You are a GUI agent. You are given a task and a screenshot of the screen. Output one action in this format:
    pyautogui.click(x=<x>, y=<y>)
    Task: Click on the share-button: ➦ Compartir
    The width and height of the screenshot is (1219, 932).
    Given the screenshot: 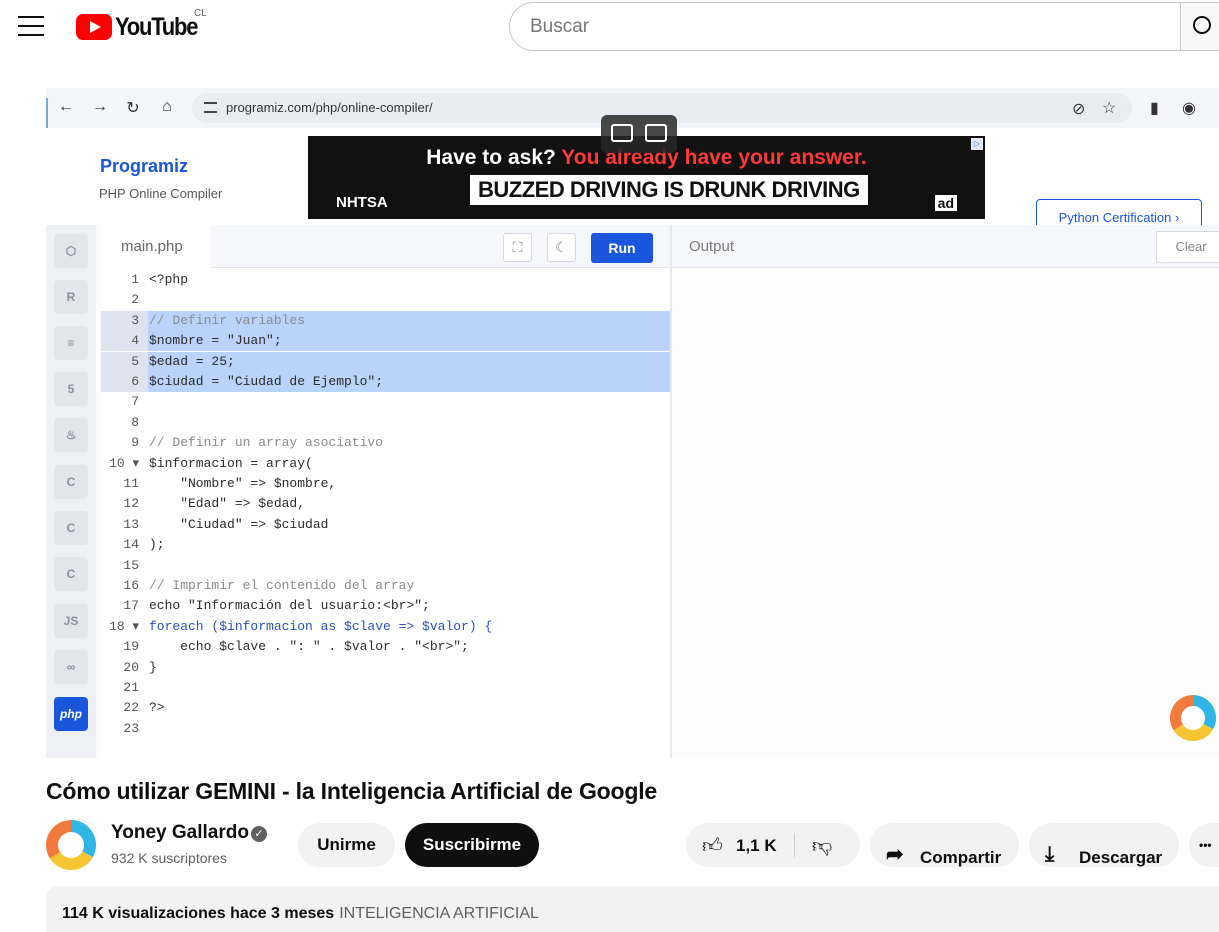 What is the action you would take?
    pyautogui.click(x=944, y=845)
    